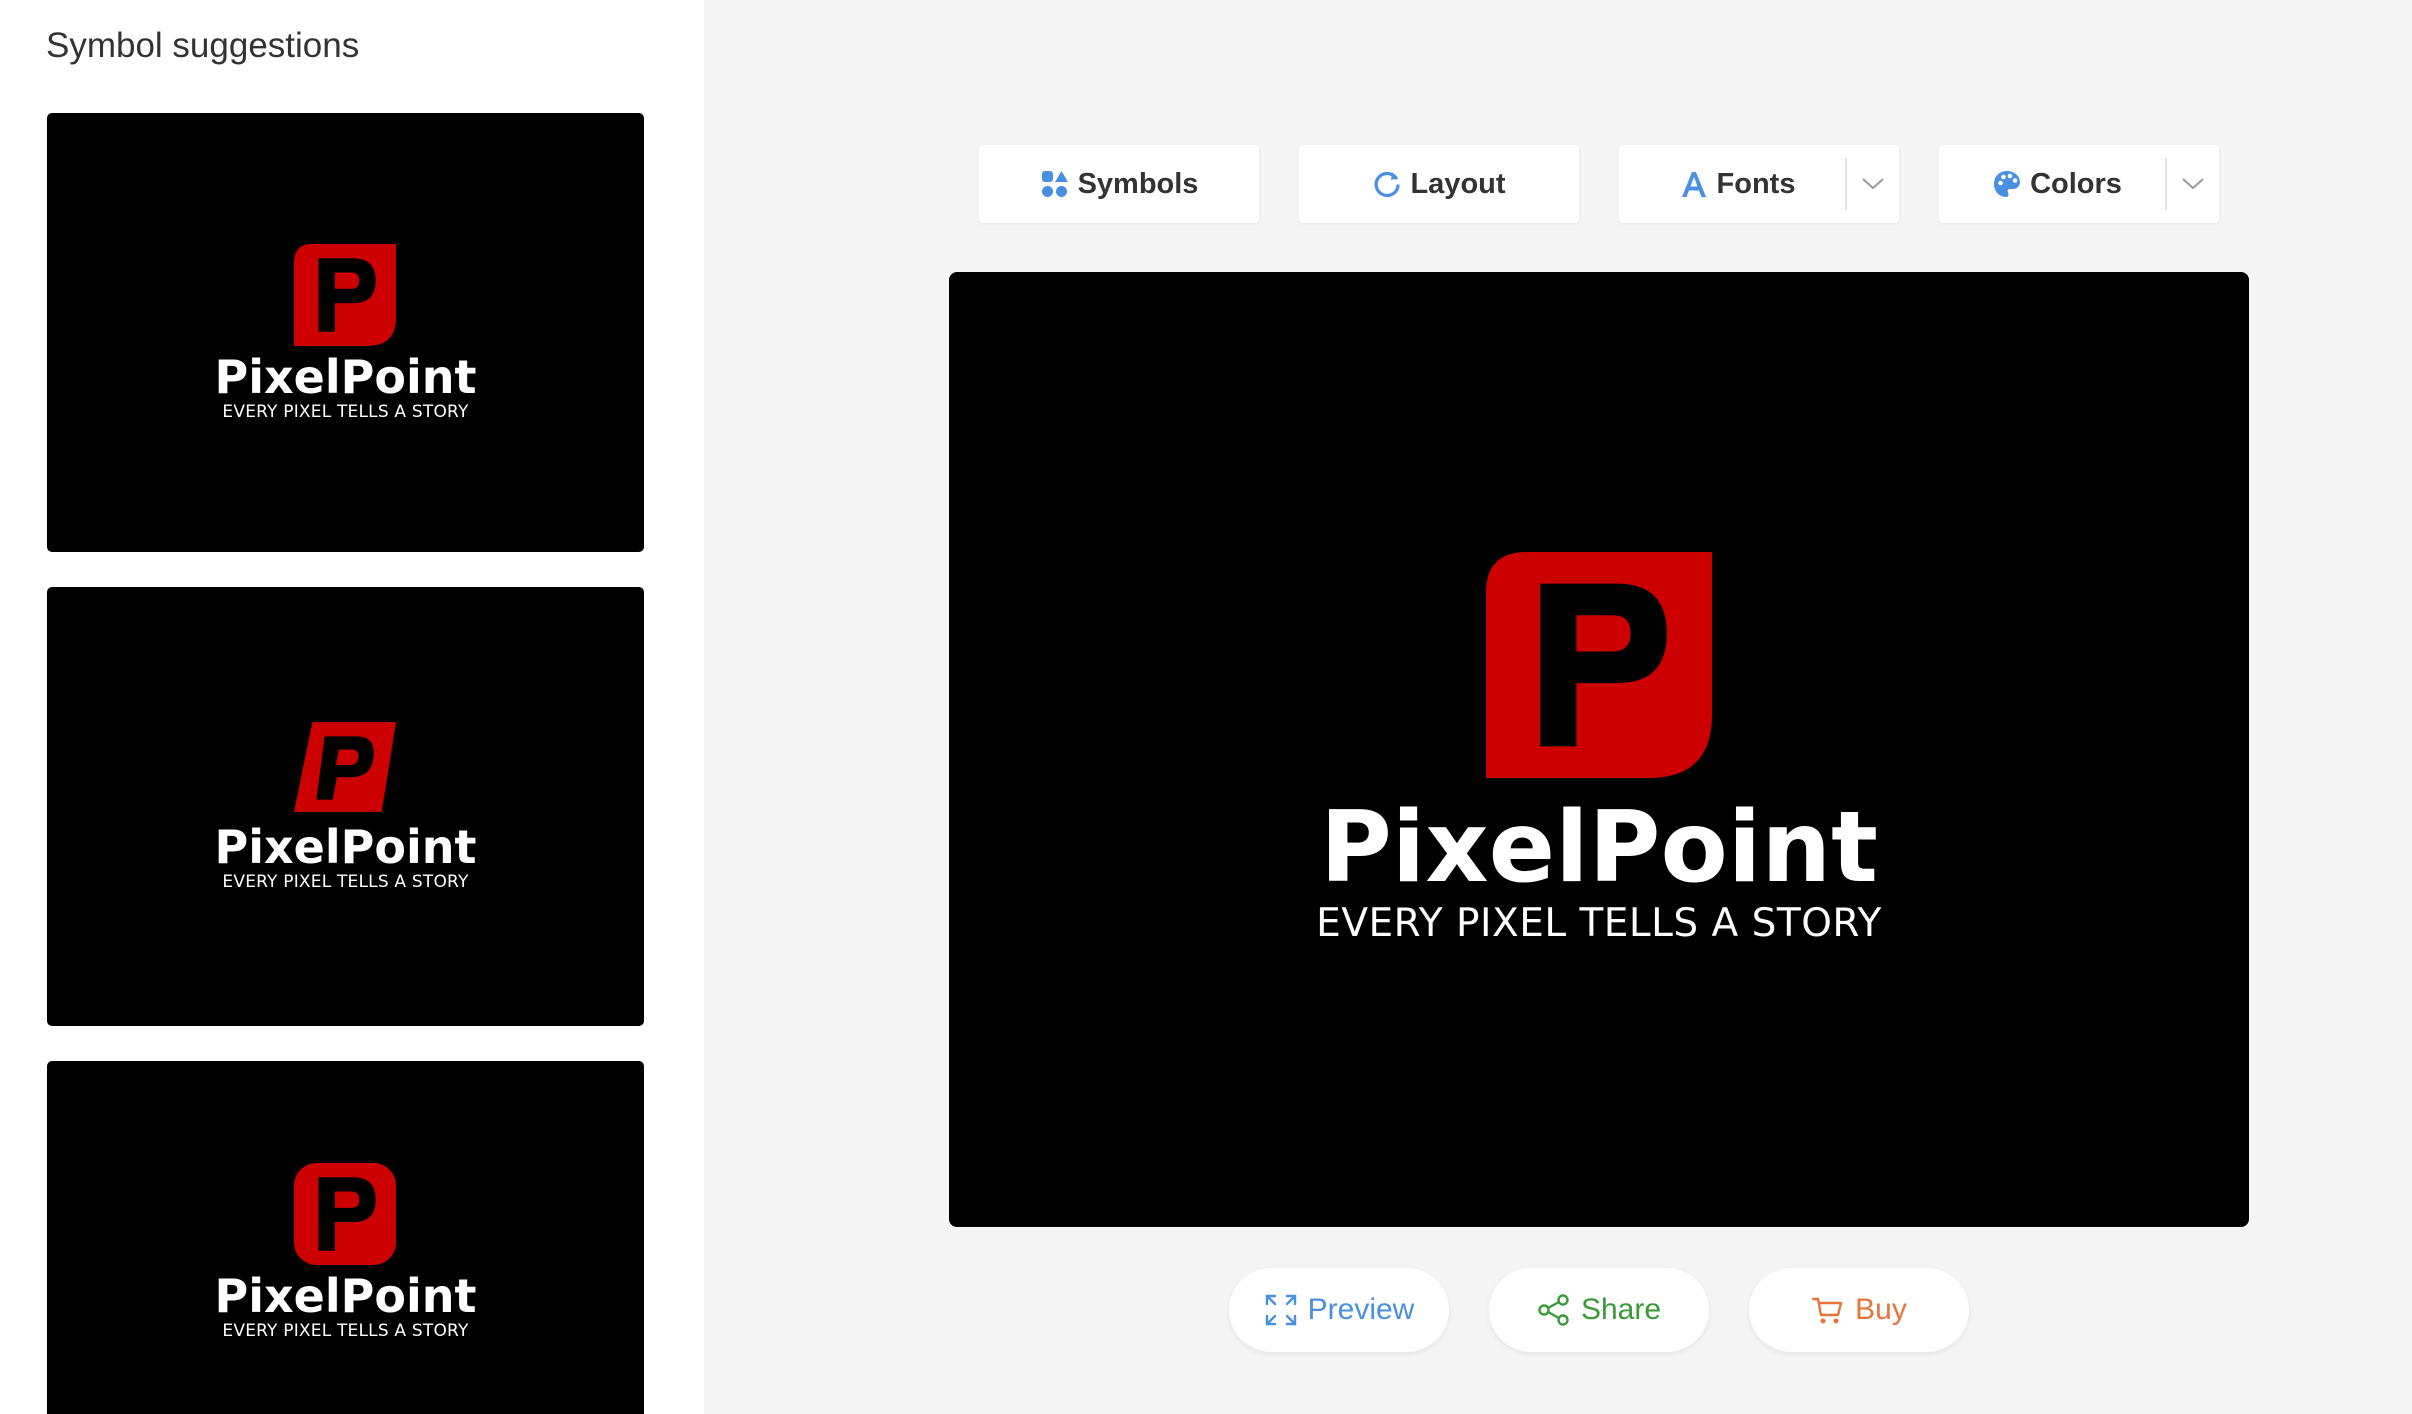 Image resolution: width=2412 pixels, height=1414 pixels. What do you see at coordinates (1693, 184) in the screenshot?
I see `font-a-icon` at bounding box center [1693, 184].